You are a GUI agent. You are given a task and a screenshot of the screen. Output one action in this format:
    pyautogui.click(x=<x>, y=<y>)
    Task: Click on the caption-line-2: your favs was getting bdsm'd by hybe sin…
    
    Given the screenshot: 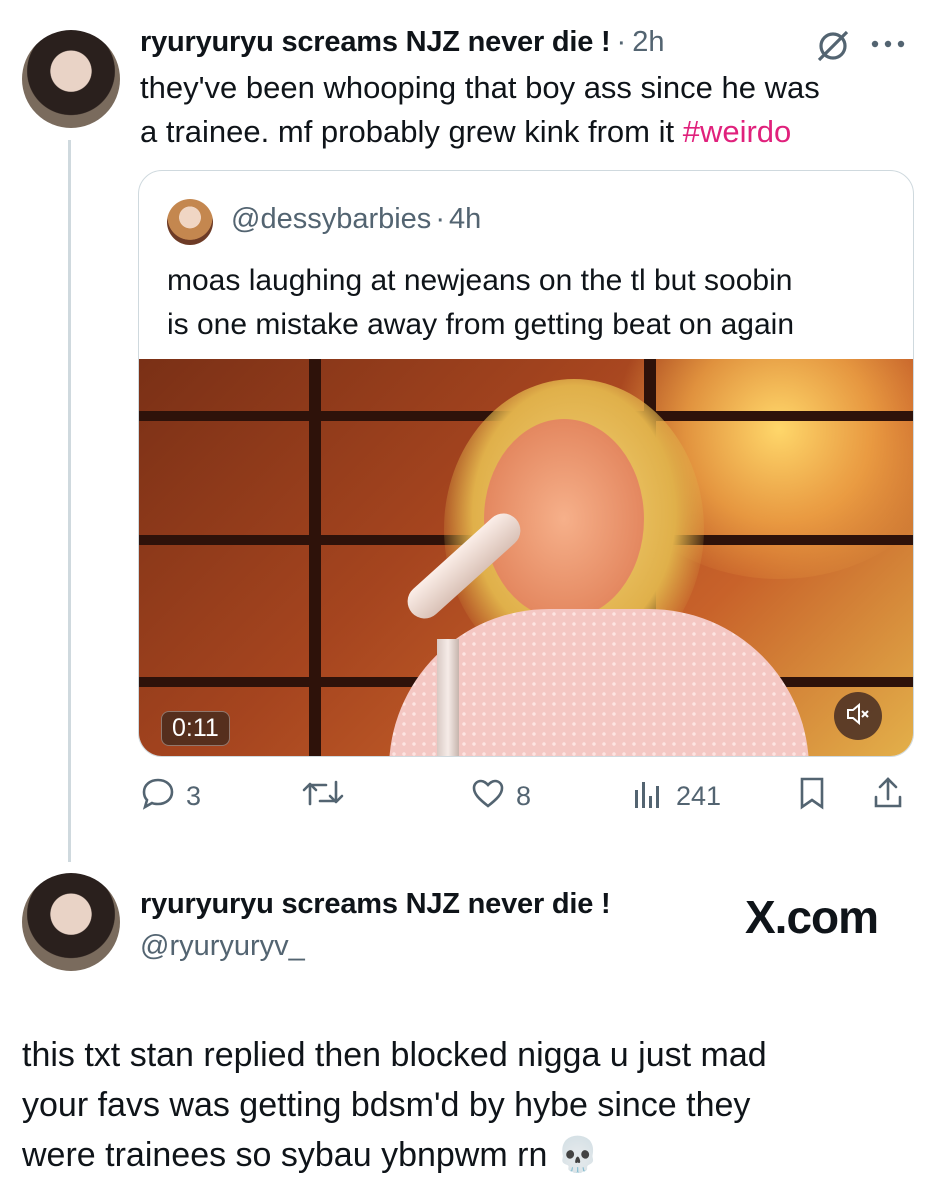 What is the action you would take?
    pyautogui.click(x=386, y=1105)
    